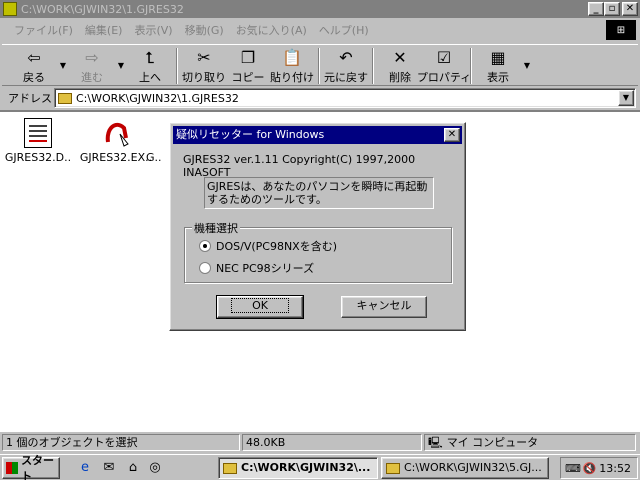 This screenshot has width=640, height=480. I want to click on file-label: GJRES32.EX.., so click(116, 157).